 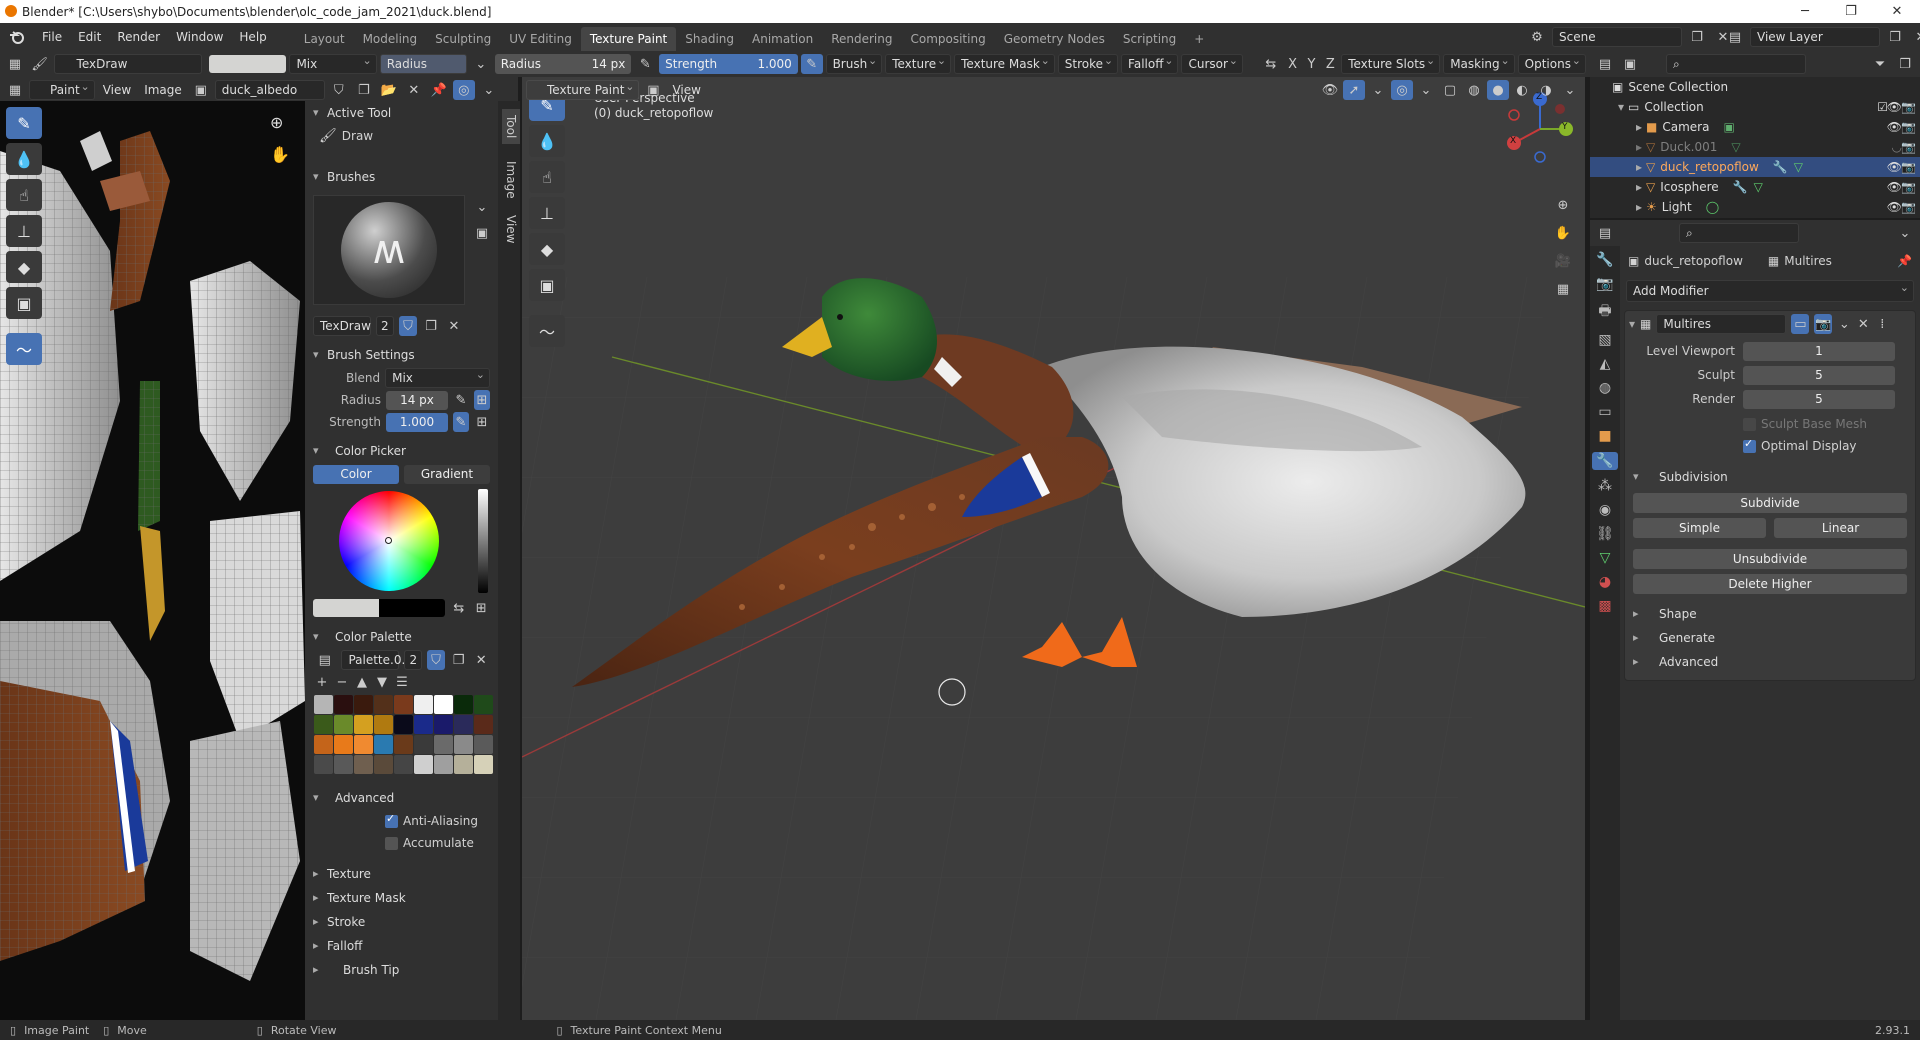 I want to click on unlink-brush-icon: ✕, so click(x=454, y=326).